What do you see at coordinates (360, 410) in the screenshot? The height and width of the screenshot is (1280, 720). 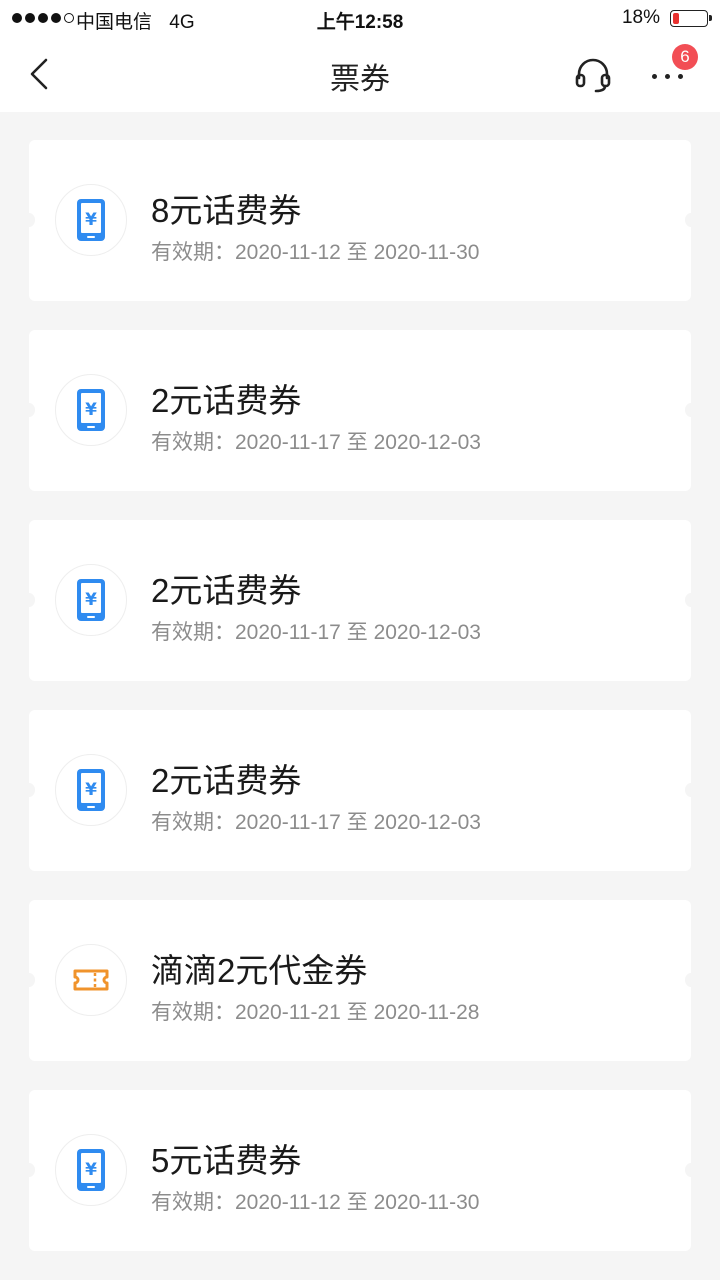 I see `coupon-card-2: ¥ 2元话费券 有效期：2020-11-17 至 2020-12-03` at bounding box center [360, 410].